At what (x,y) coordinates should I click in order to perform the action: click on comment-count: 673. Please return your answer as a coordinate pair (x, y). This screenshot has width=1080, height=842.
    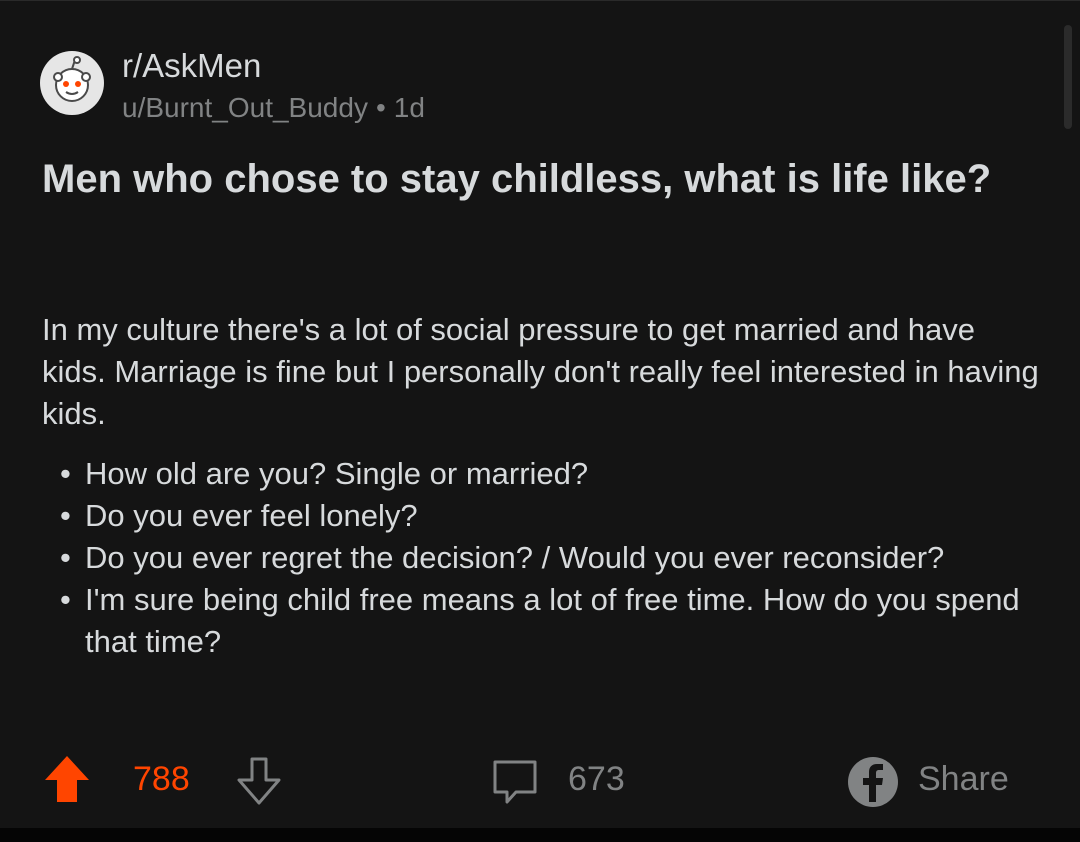
    Looking at the image, I should click on (596, 779).